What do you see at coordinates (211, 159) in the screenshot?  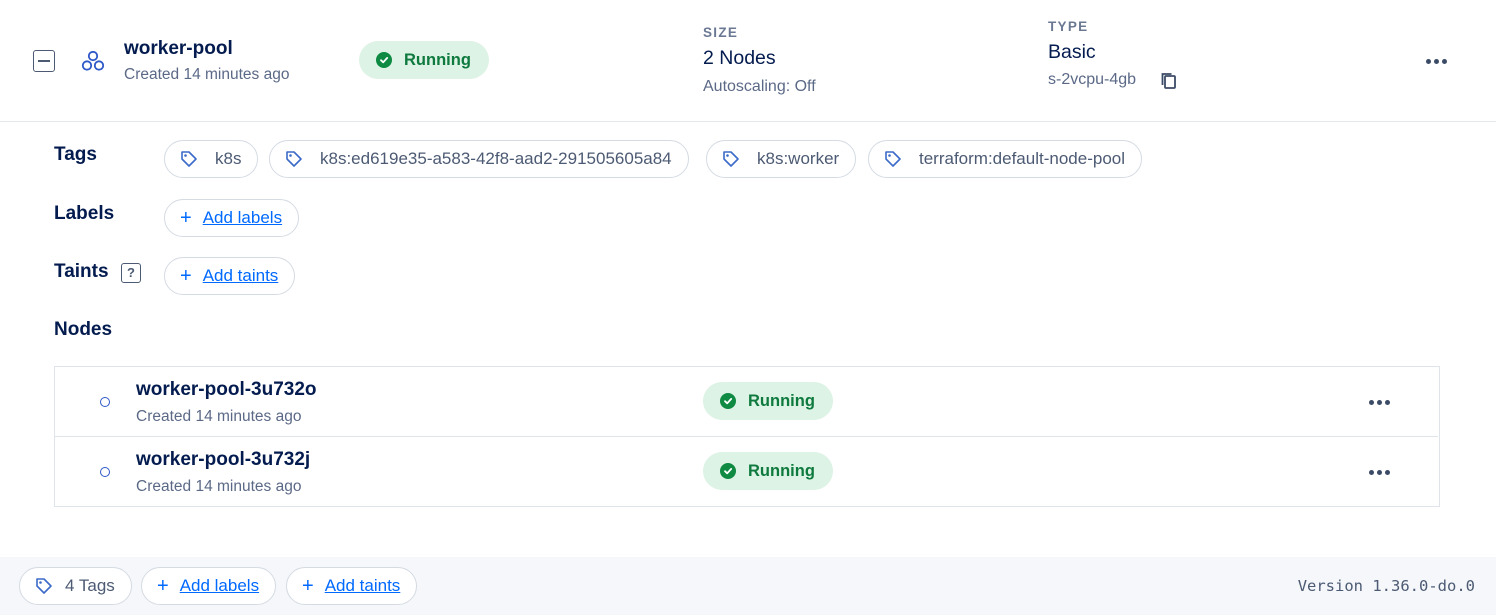 I see `tag-pill: k8s` at bounding box center [211, 159].